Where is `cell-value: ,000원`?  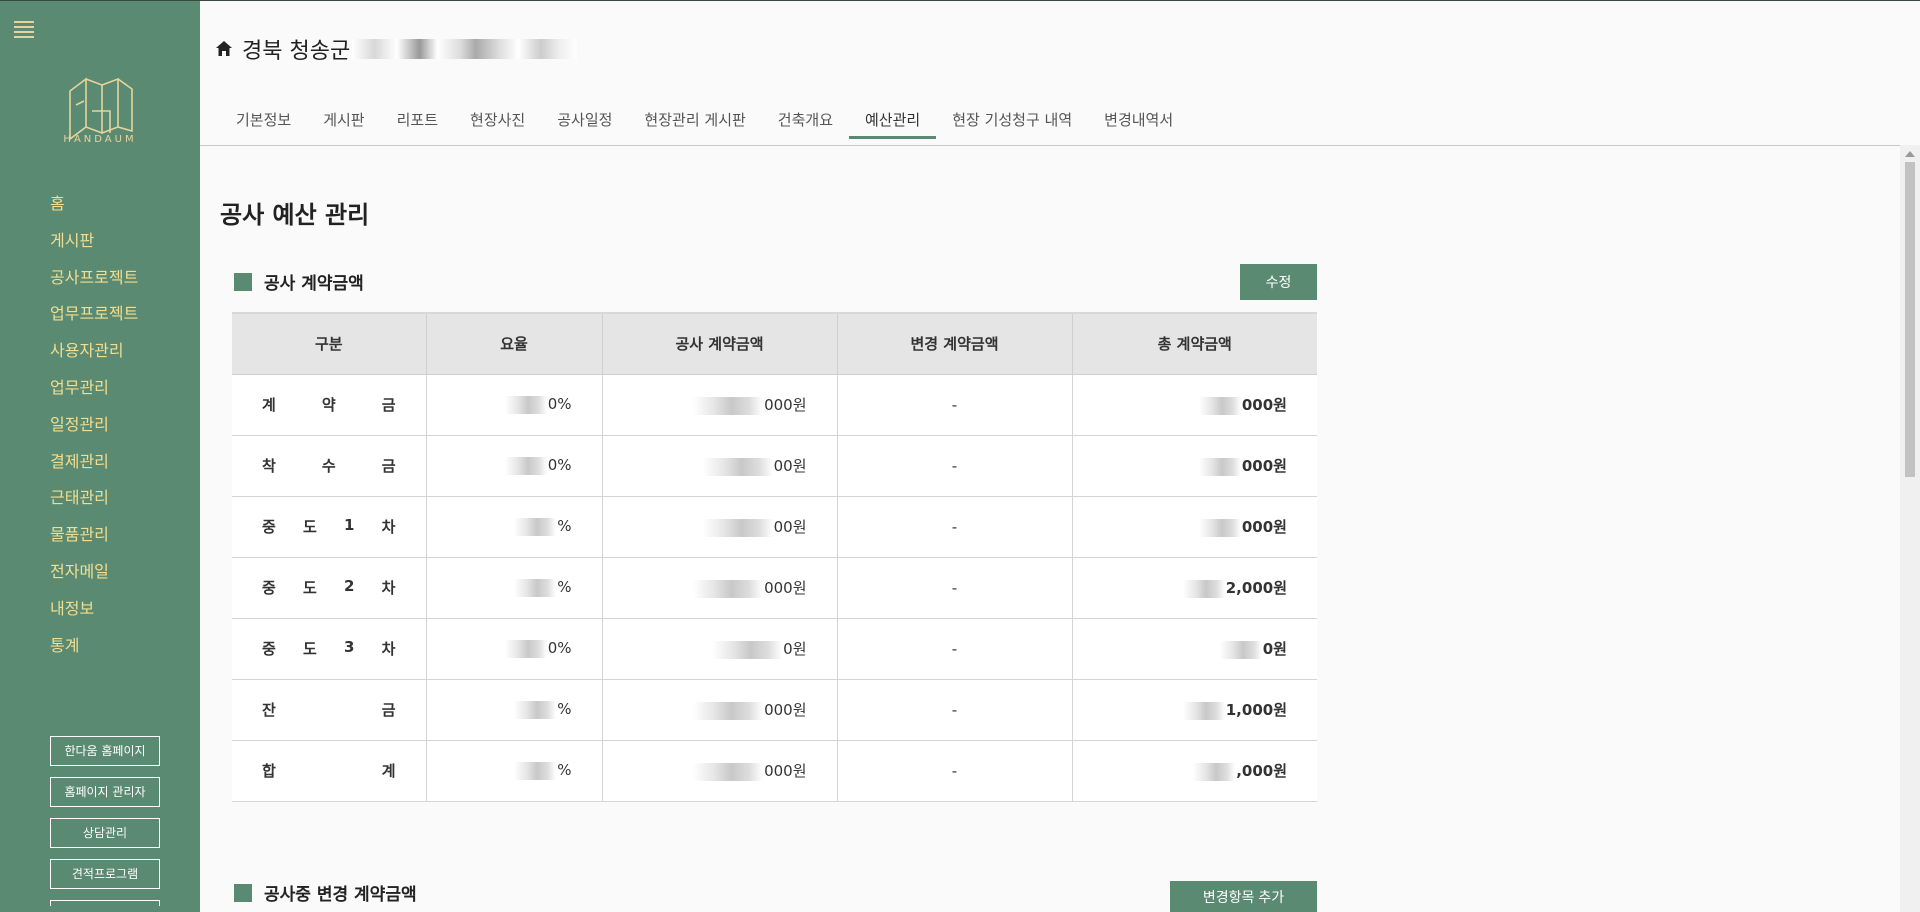
cell-value: ,000원 is located at coordinates (1261, 771).